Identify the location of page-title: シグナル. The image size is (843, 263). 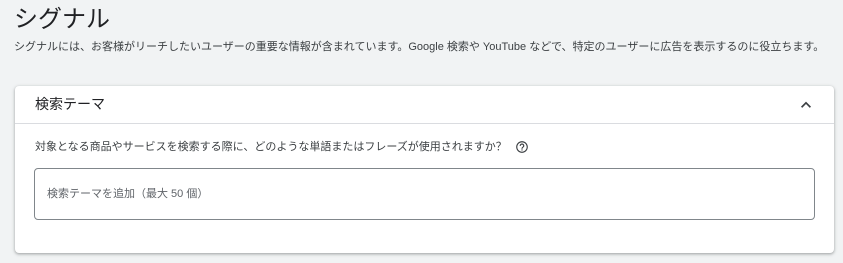
(62, 19).